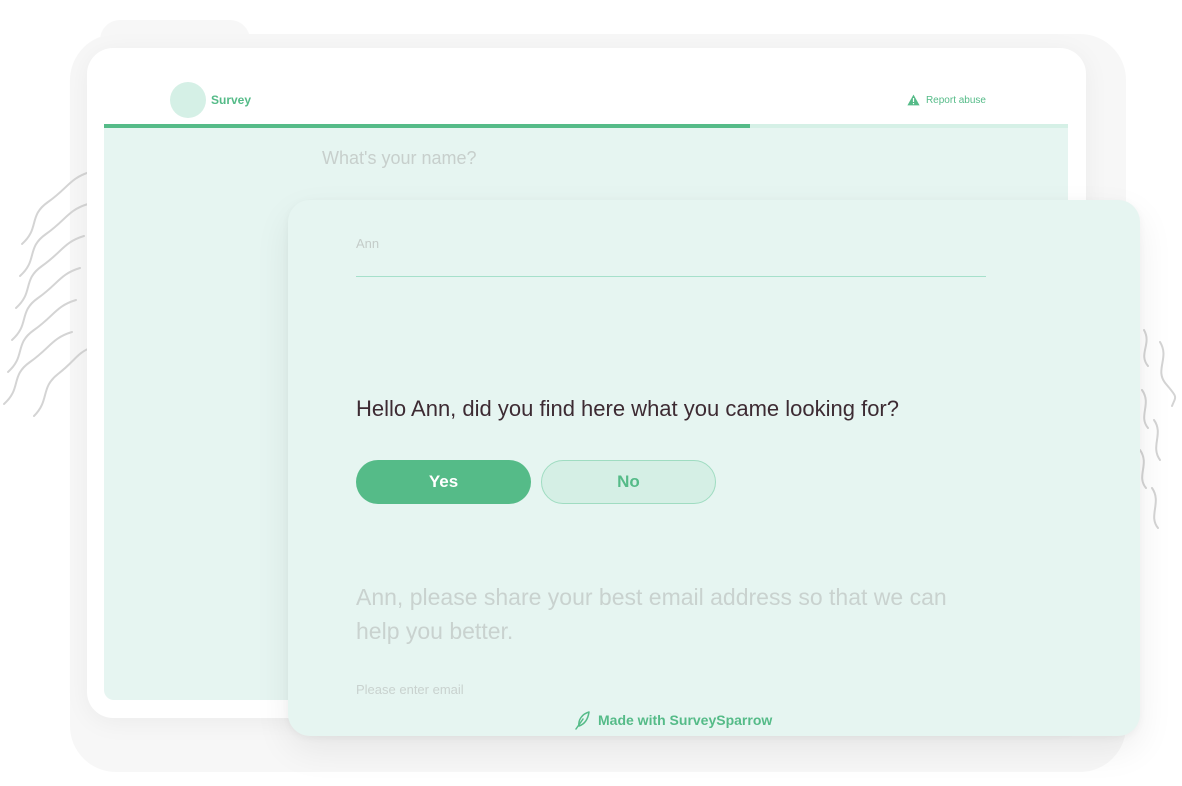 This screenshot has height=786, width=1182. What do you see at coordinates (956, 100) in the screenshot?
I see `report-abuse-label: Report abuse` at bounding box center [956, 100].